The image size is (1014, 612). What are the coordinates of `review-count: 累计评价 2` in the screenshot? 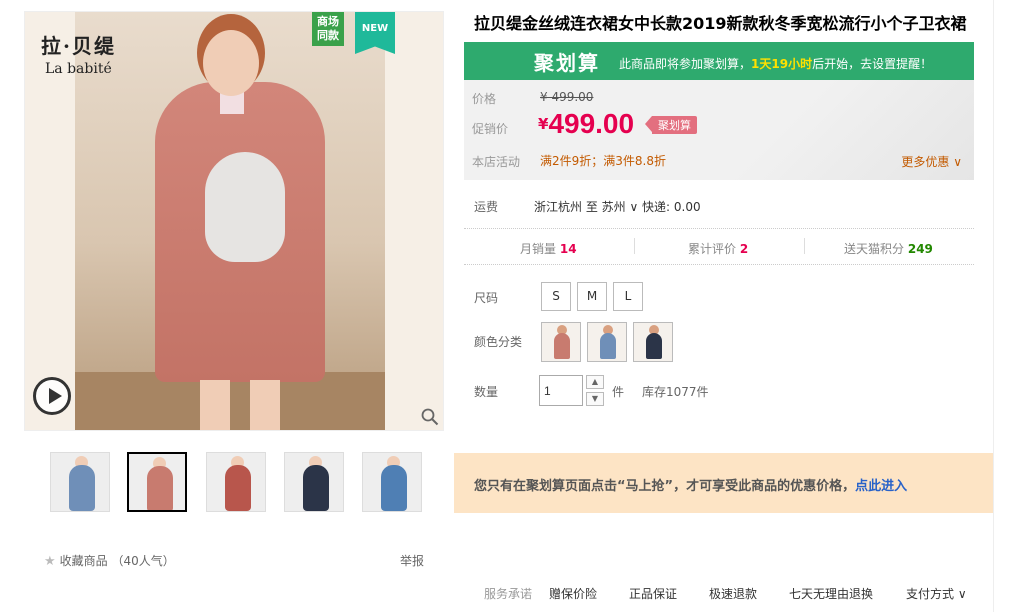 It's located at (718, 248).